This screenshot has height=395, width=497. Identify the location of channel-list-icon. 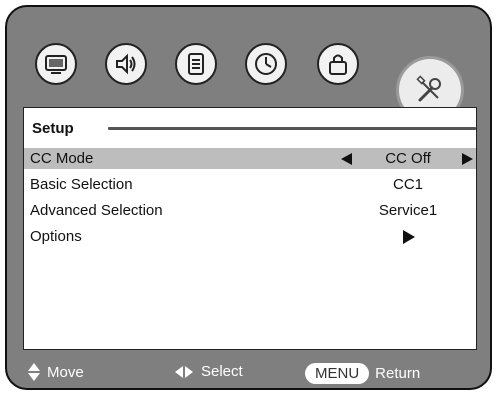
(196, 64).